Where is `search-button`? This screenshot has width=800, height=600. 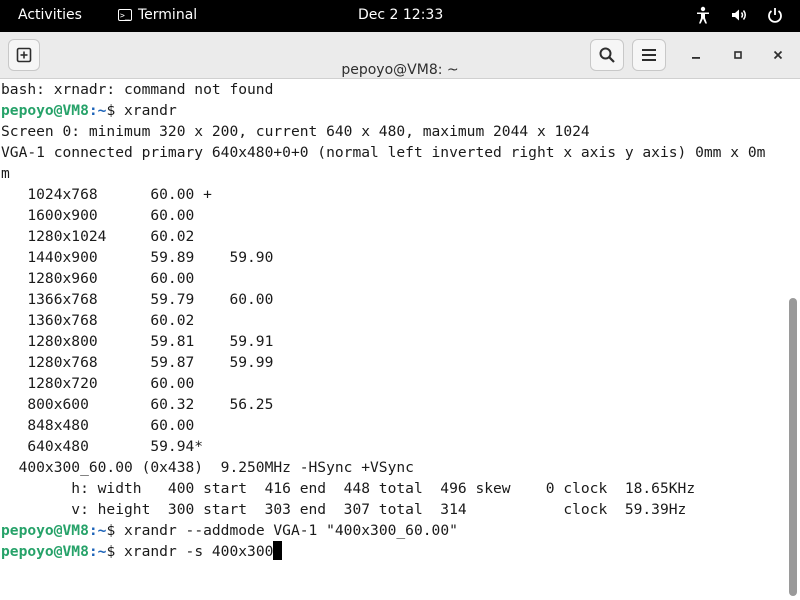 search-button is located at coordinates (607, 55).